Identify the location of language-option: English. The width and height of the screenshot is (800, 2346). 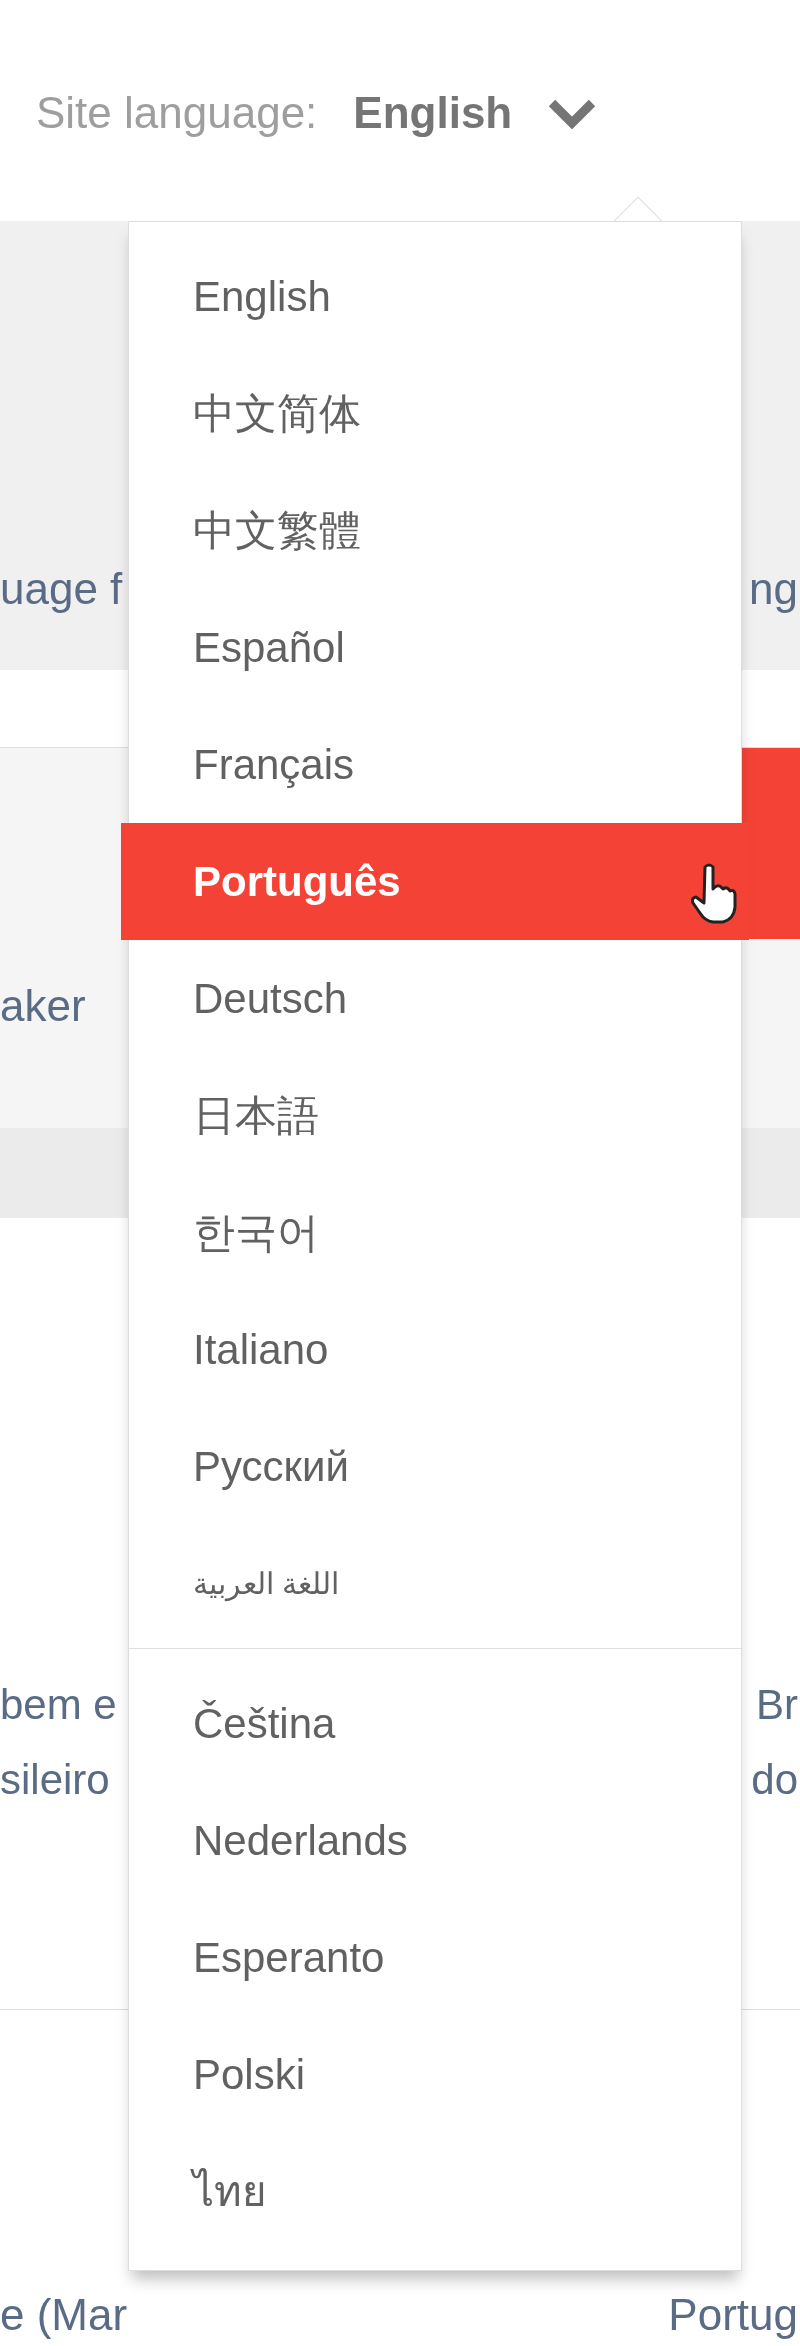
(435, 296).